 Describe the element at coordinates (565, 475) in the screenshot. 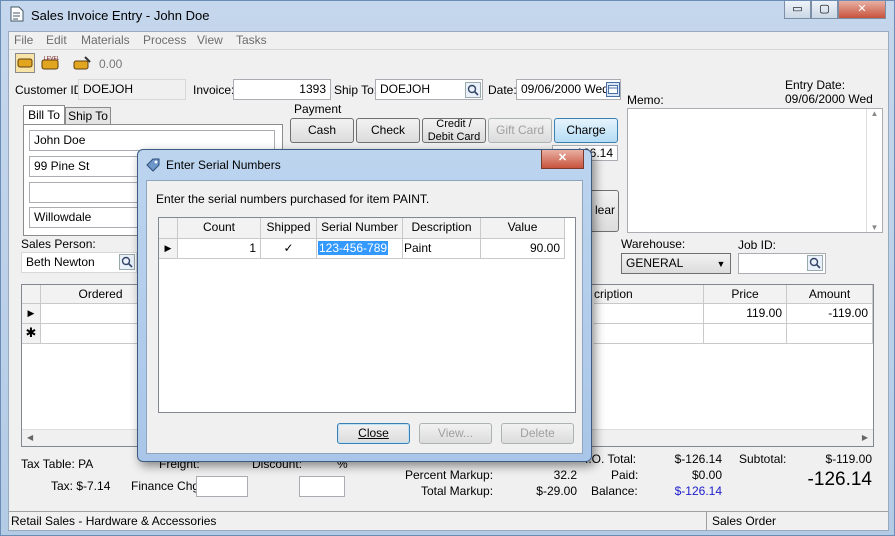

I see `percent-markup-value: 32.2` at that location.